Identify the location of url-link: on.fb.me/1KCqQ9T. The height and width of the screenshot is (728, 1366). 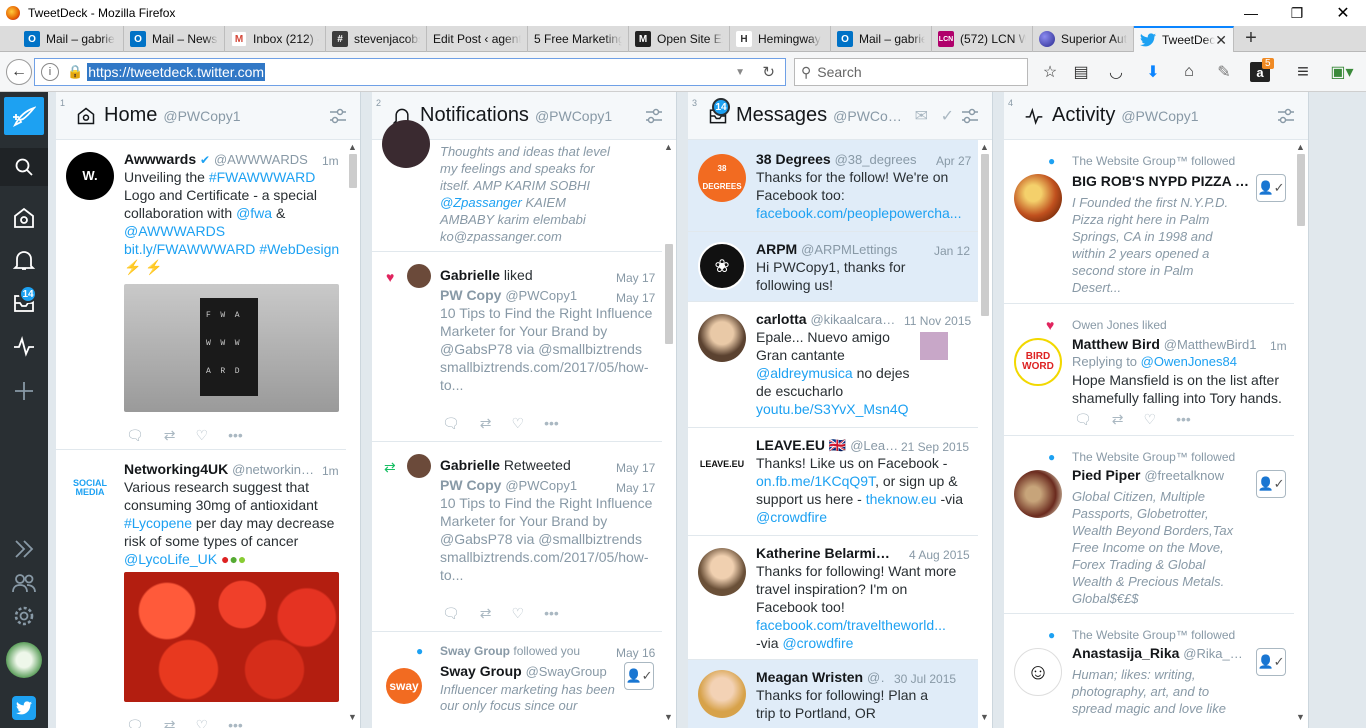
(815, 481).